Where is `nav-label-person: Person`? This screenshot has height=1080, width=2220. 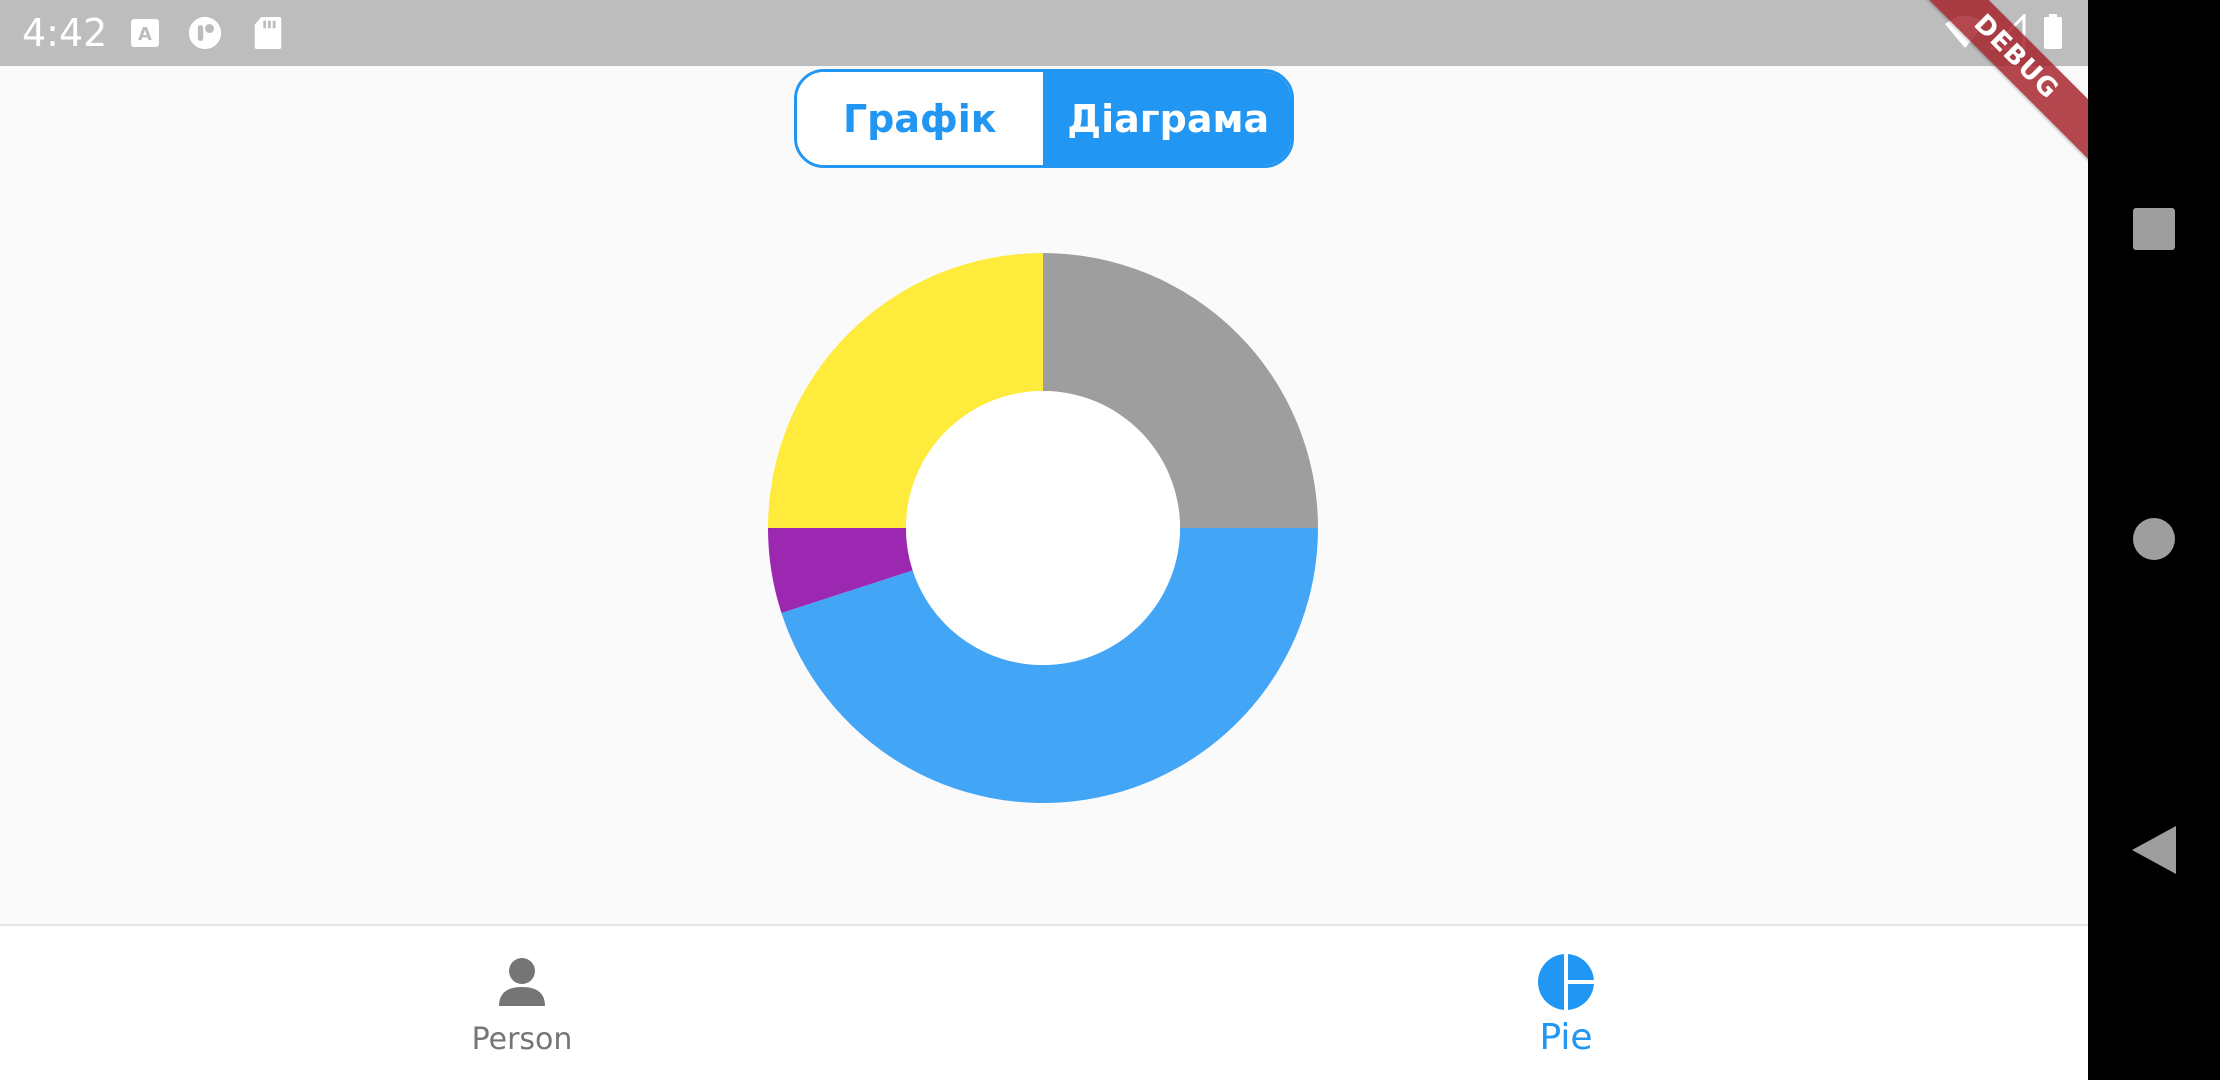
nav-label-person: Person is located at coordinates (522, 1039).